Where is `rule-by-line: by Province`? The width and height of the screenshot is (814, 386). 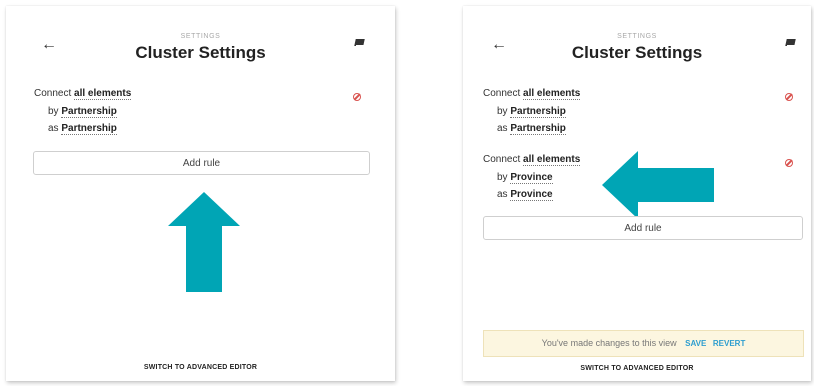
rule-by-line: by Province is located at coordinates (525, 178).